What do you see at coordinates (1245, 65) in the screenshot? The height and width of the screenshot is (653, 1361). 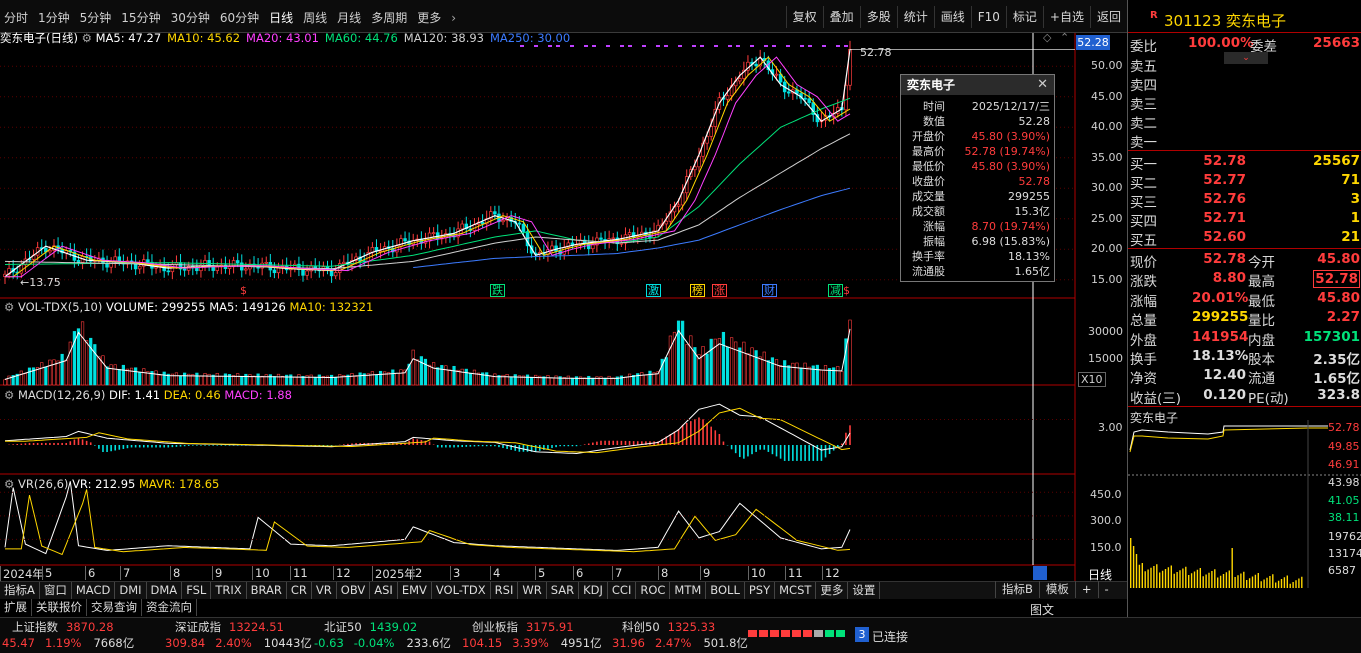 I see `sell-level-row: 卖五` at bounding box center [1245, 65].